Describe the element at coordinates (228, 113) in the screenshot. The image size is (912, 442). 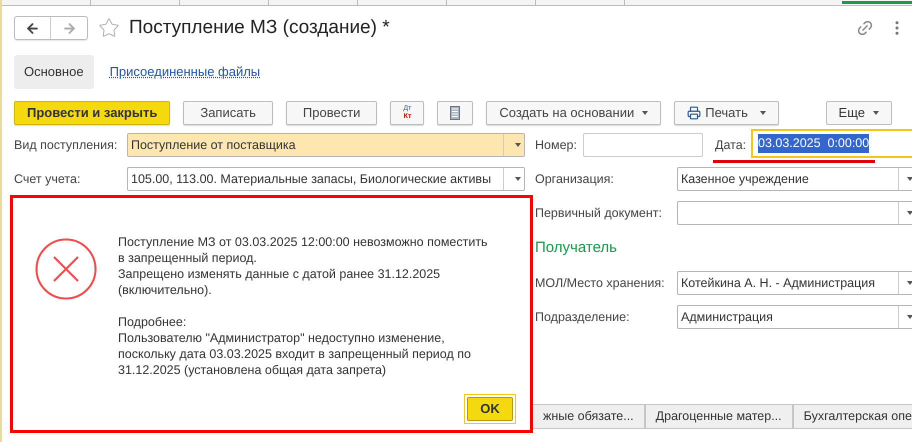
I see `toolbar-button: Записать` at that location.